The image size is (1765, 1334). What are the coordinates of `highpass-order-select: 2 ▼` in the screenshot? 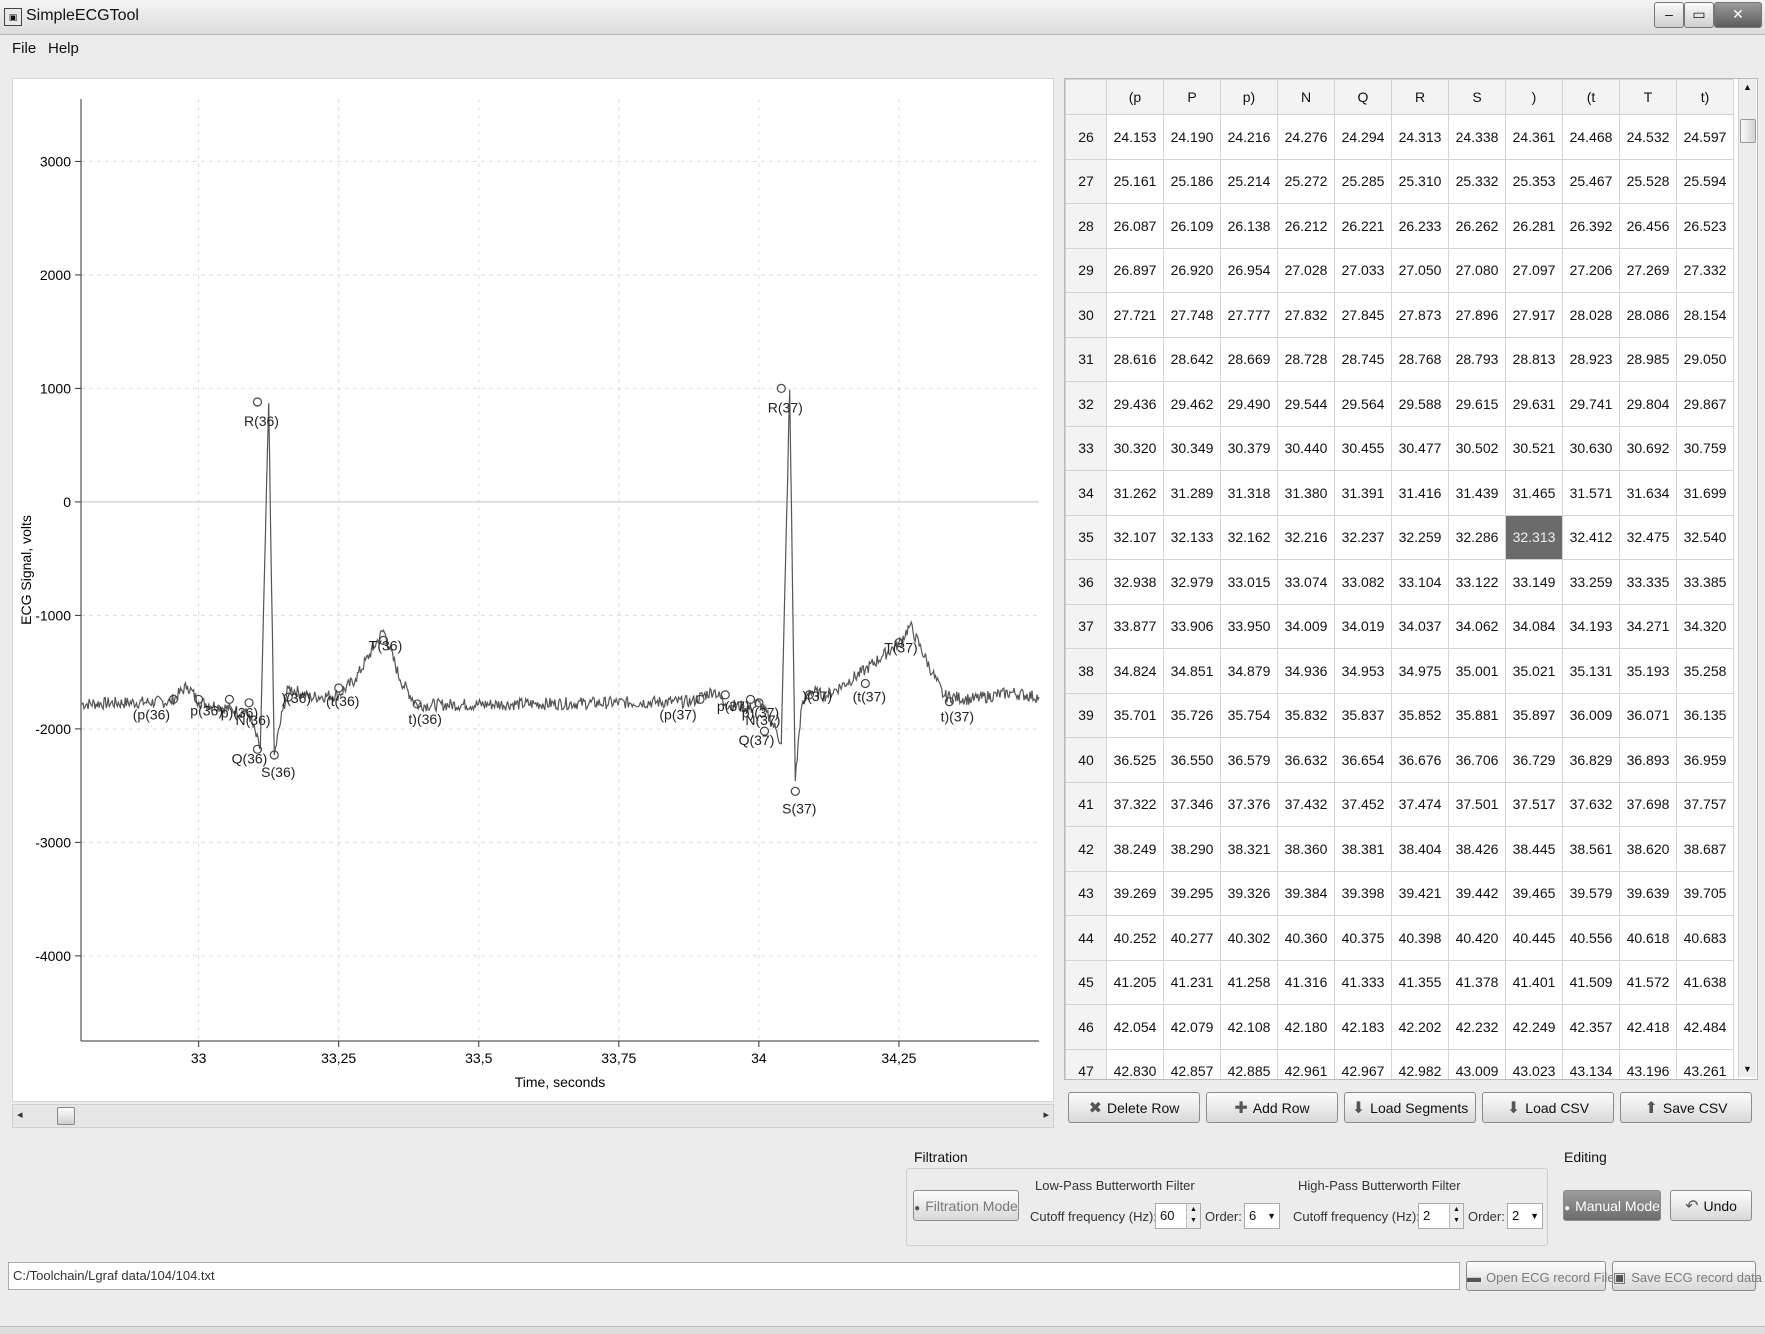 It's located at (1525, 1216).